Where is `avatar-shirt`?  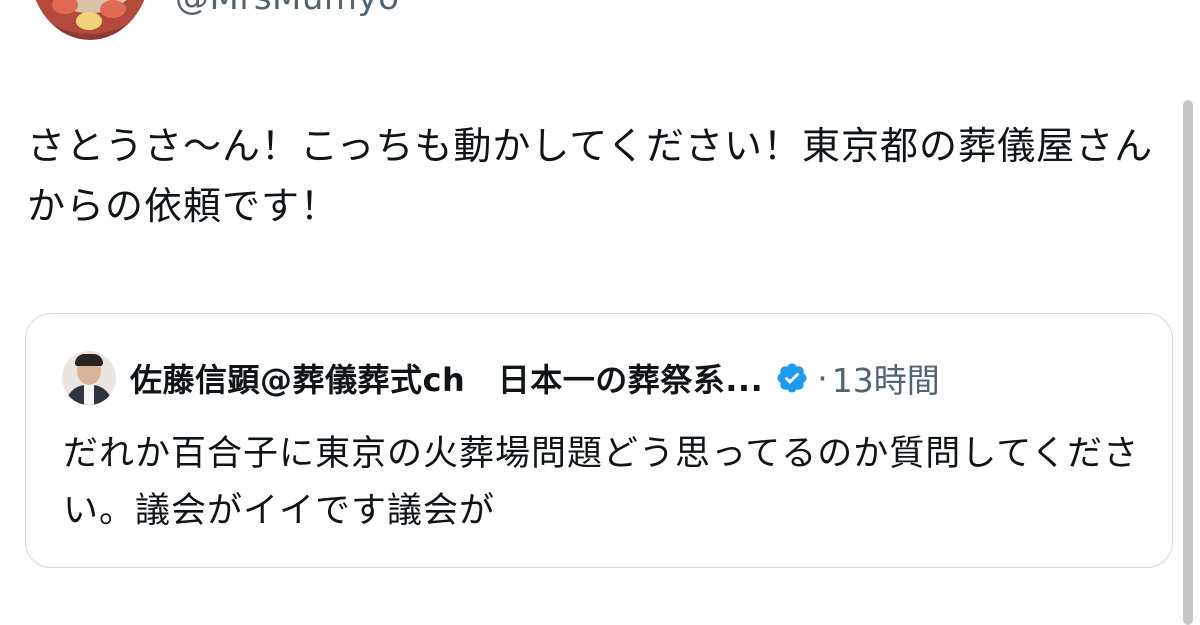
avatar-shirt is located at coordinates (89, 394).